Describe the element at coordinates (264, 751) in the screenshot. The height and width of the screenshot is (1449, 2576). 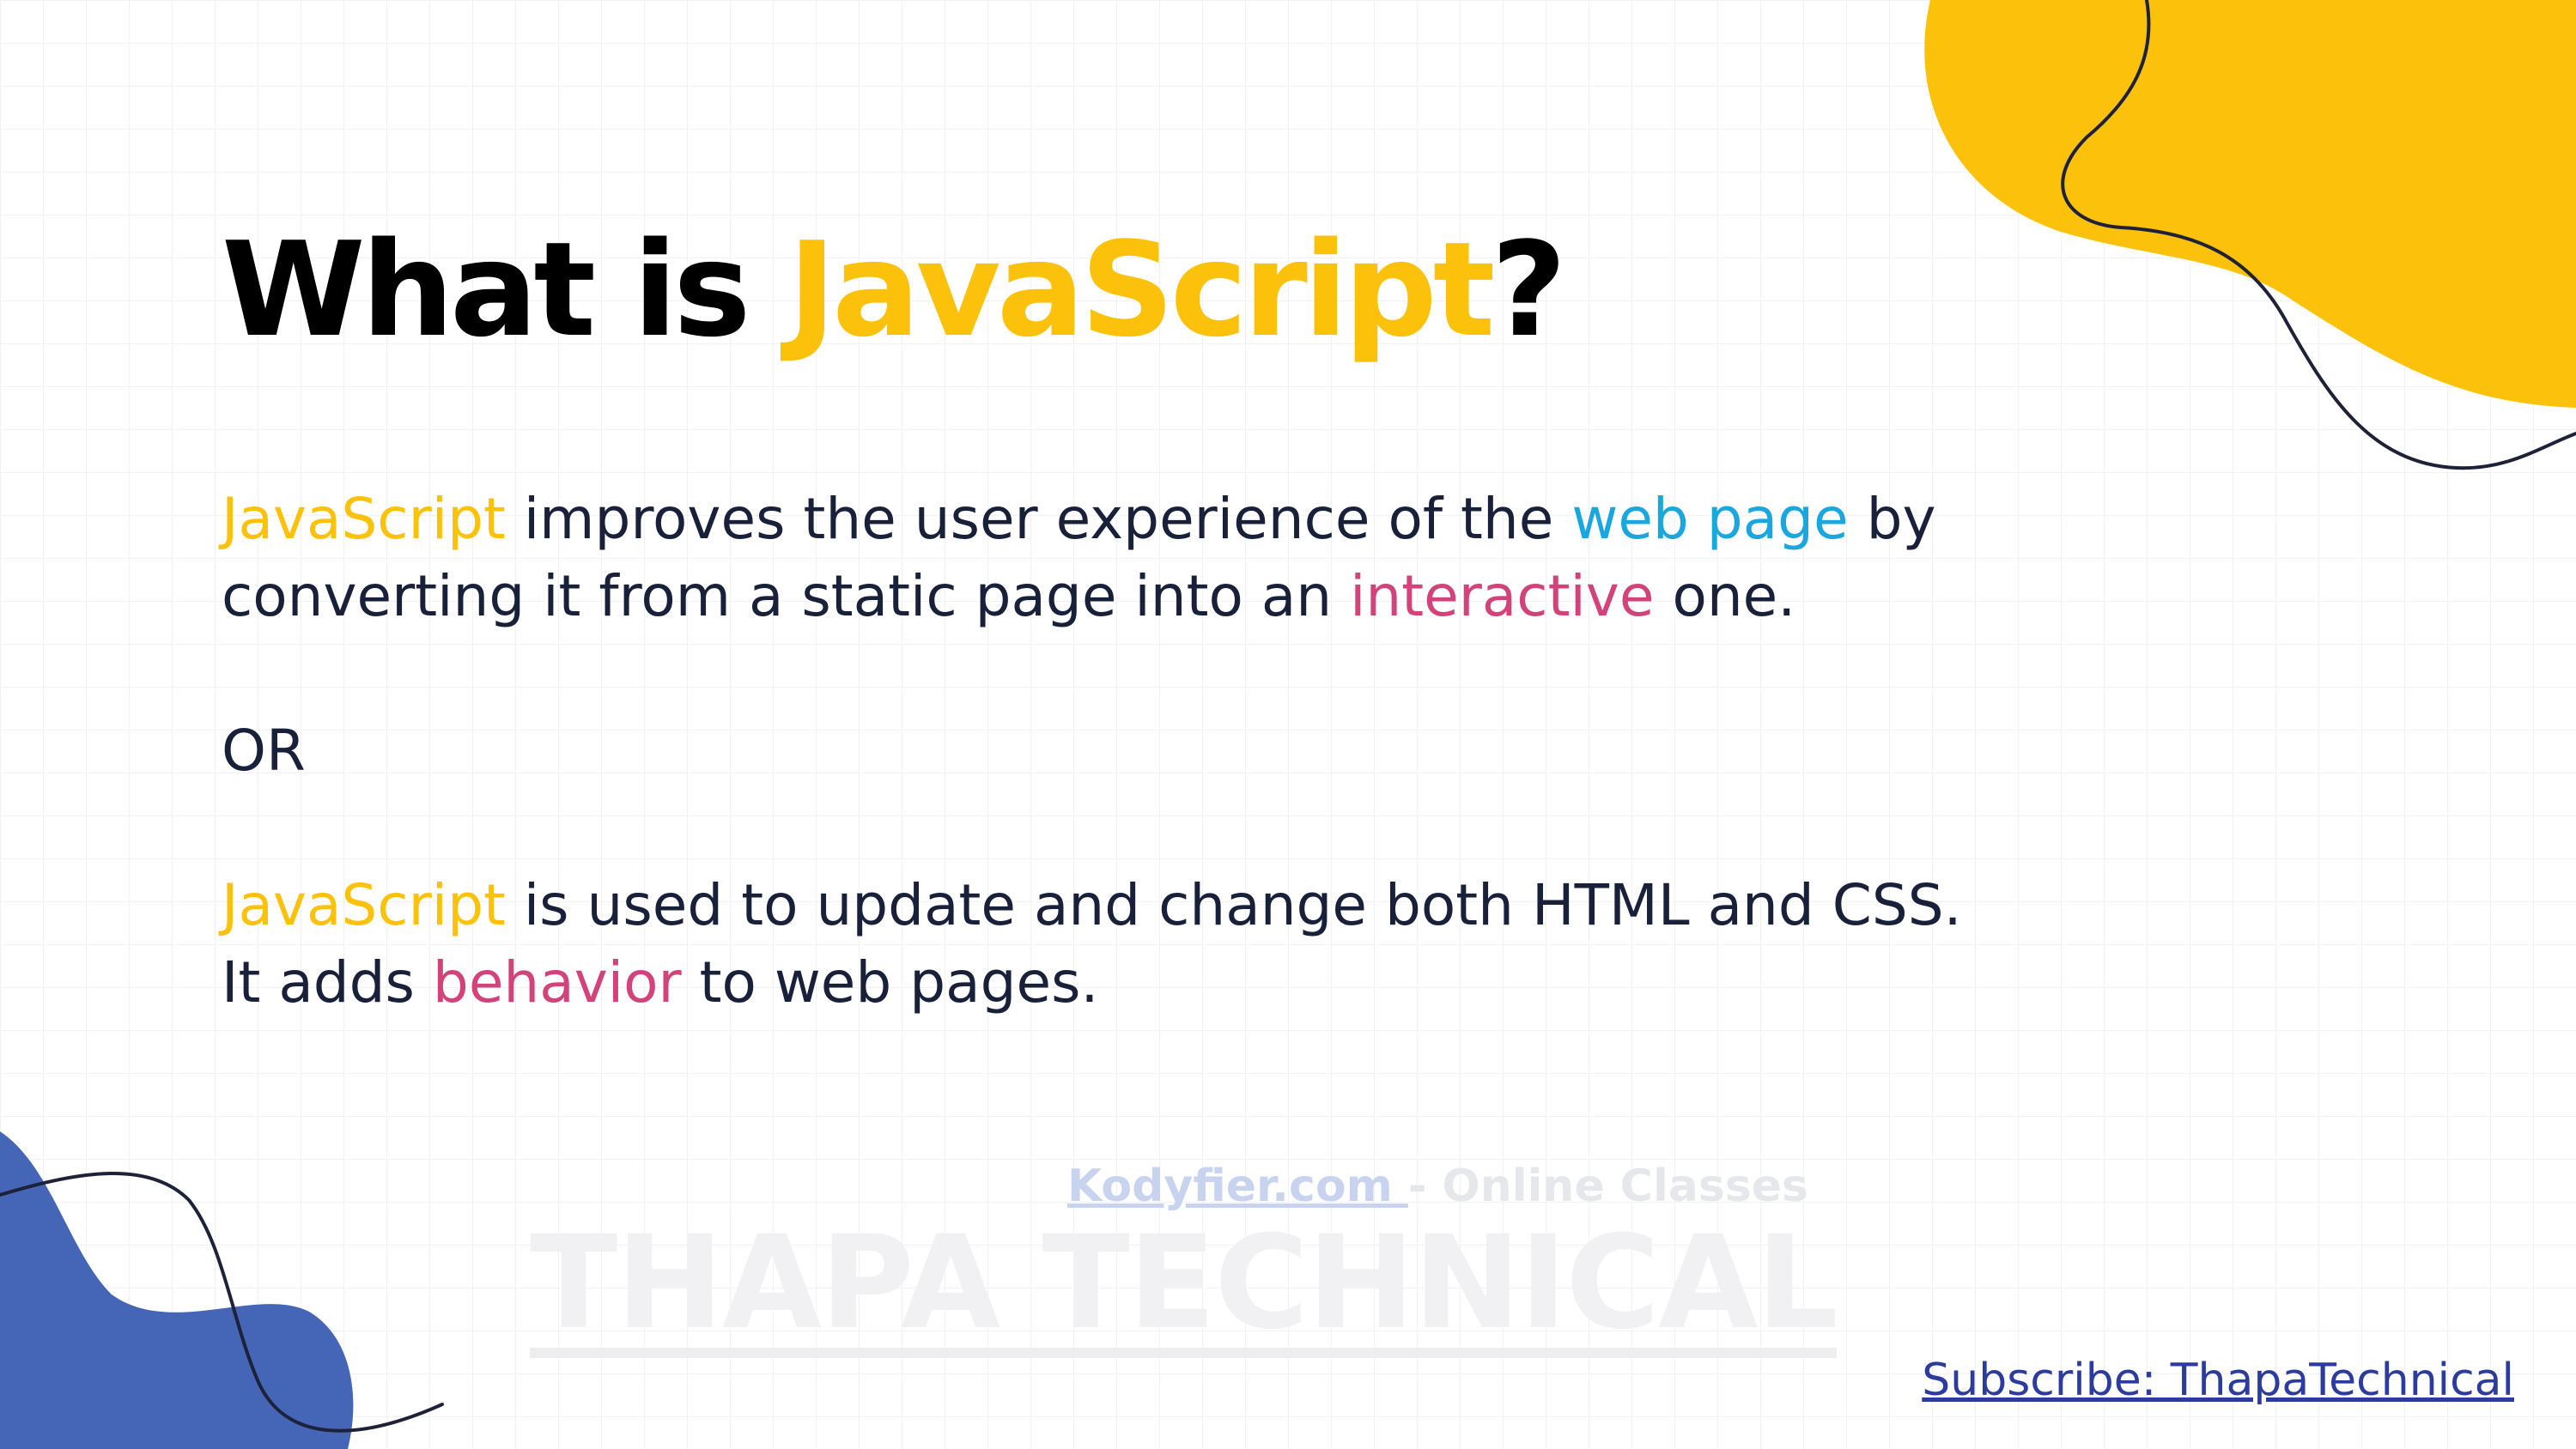
I see `or-separator: OR` at that location.